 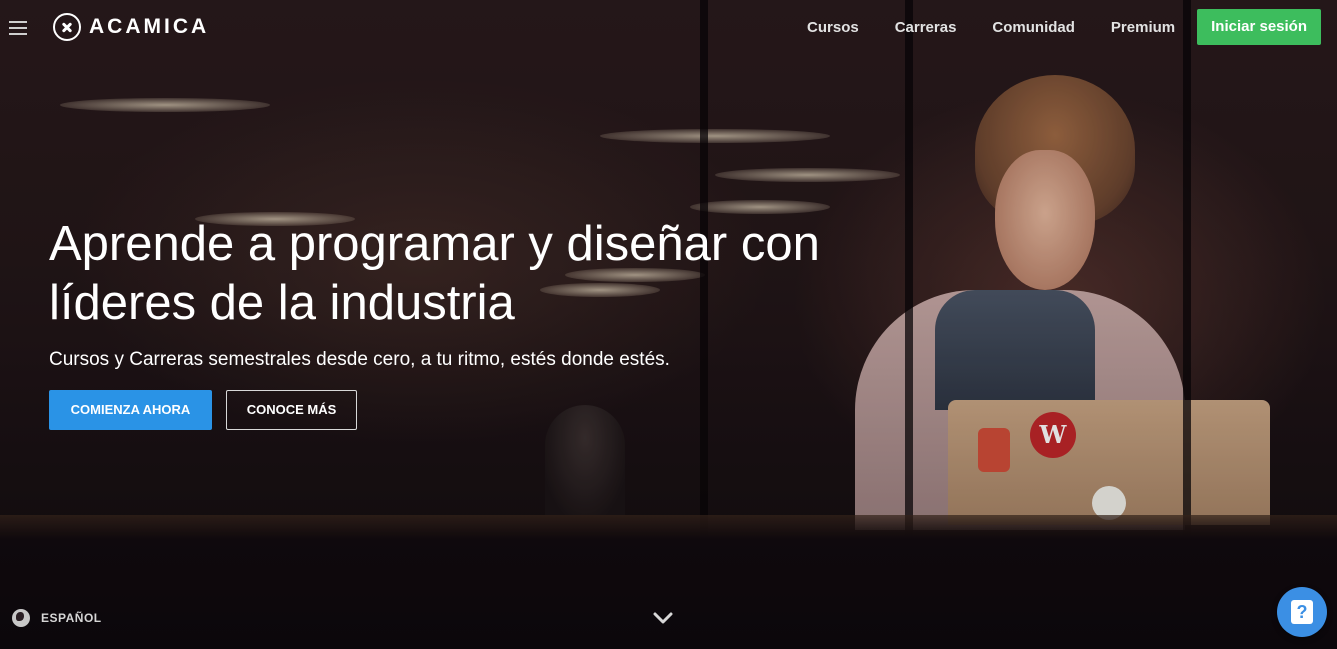 I want to click on language-label: ESPAÑOL, so click(x=71, y=618).